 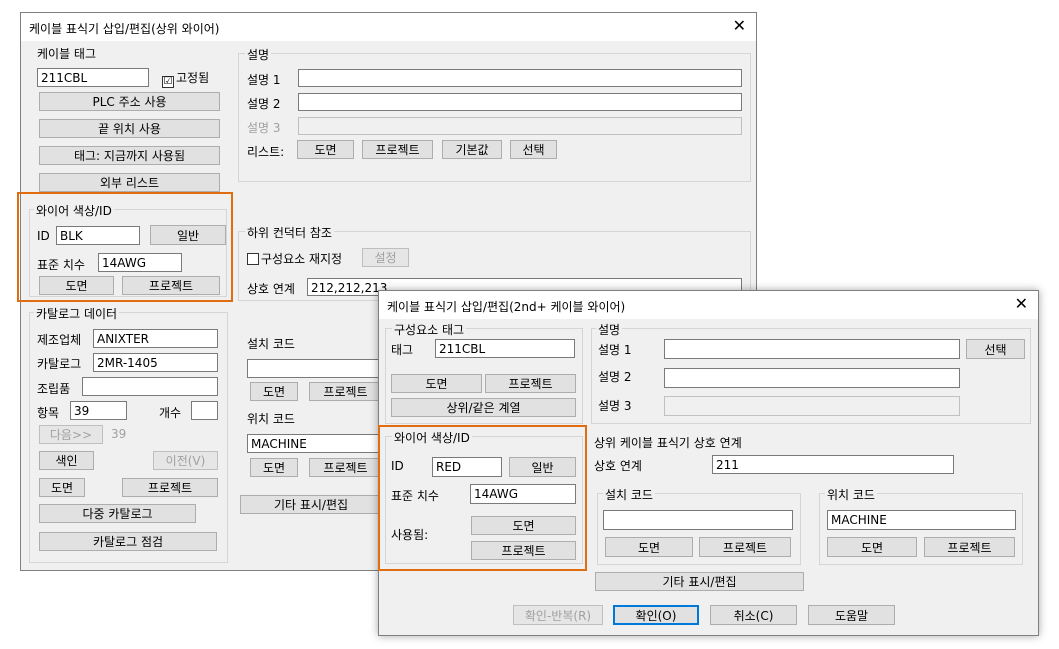 What do you see at coordinates (193, 78) in the screenshot?
I see `fixed-label: 고정됨` at bounding box center [193, 78].